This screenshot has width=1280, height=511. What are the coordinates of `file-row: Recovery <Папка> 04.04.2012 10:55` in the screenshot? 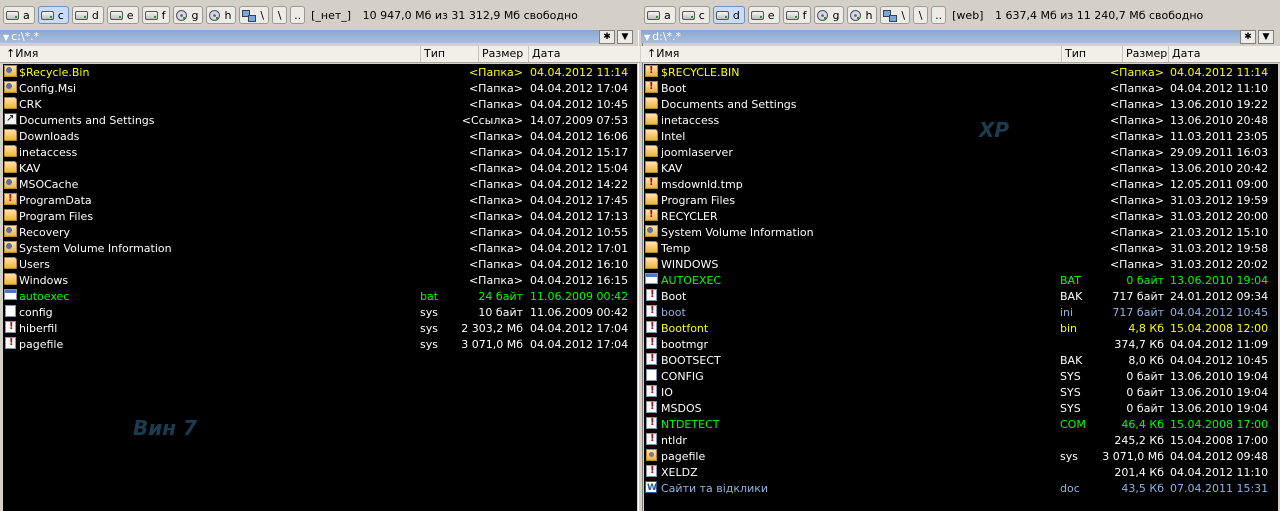 It's located at (320, 233).